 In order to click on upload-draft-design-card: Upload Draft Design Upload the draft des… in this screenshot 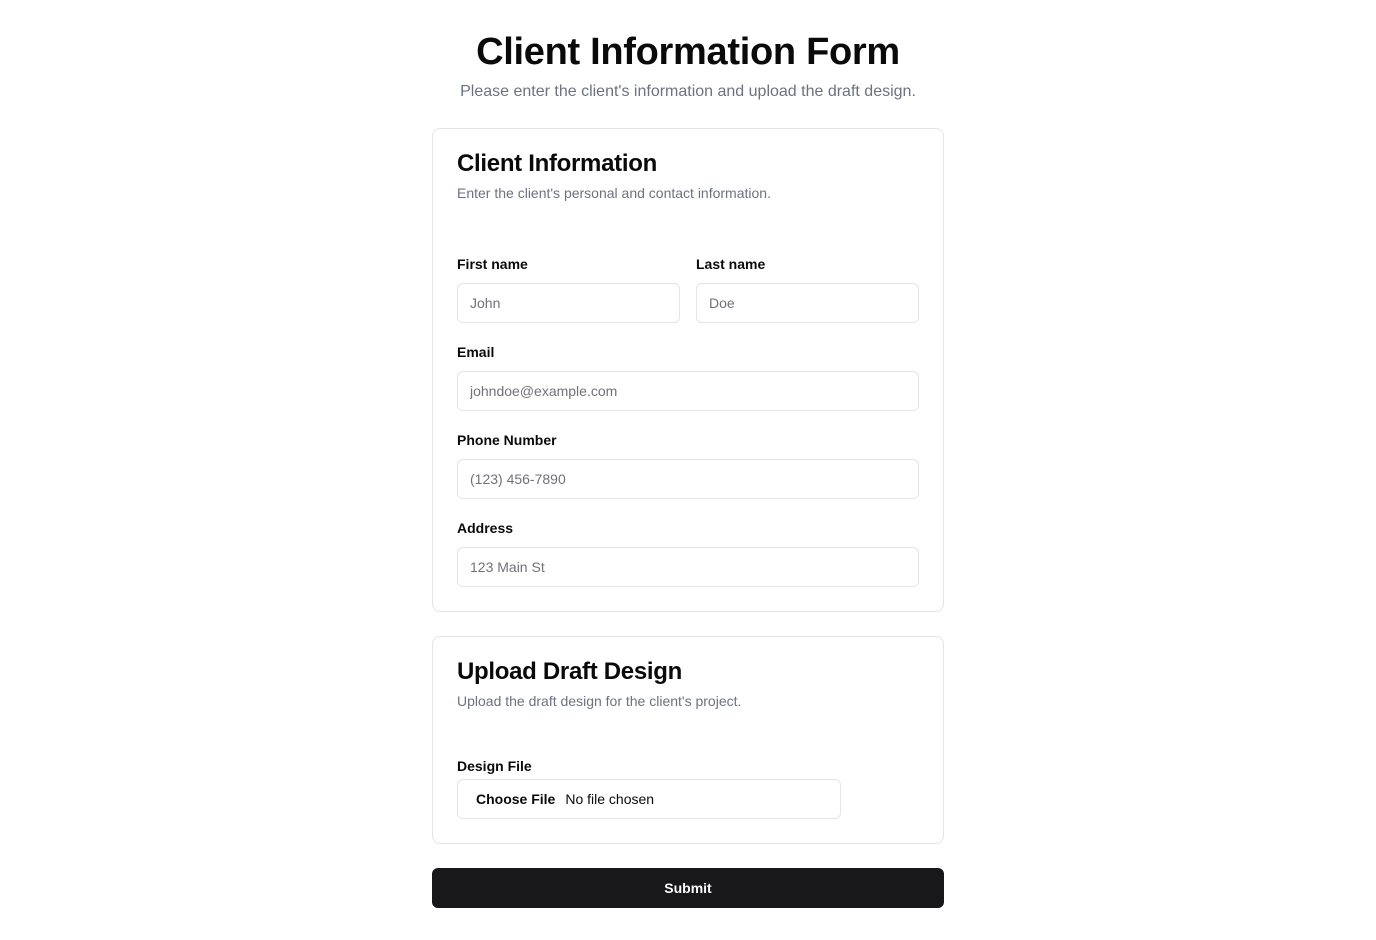, I will do `click(688, 740)`.